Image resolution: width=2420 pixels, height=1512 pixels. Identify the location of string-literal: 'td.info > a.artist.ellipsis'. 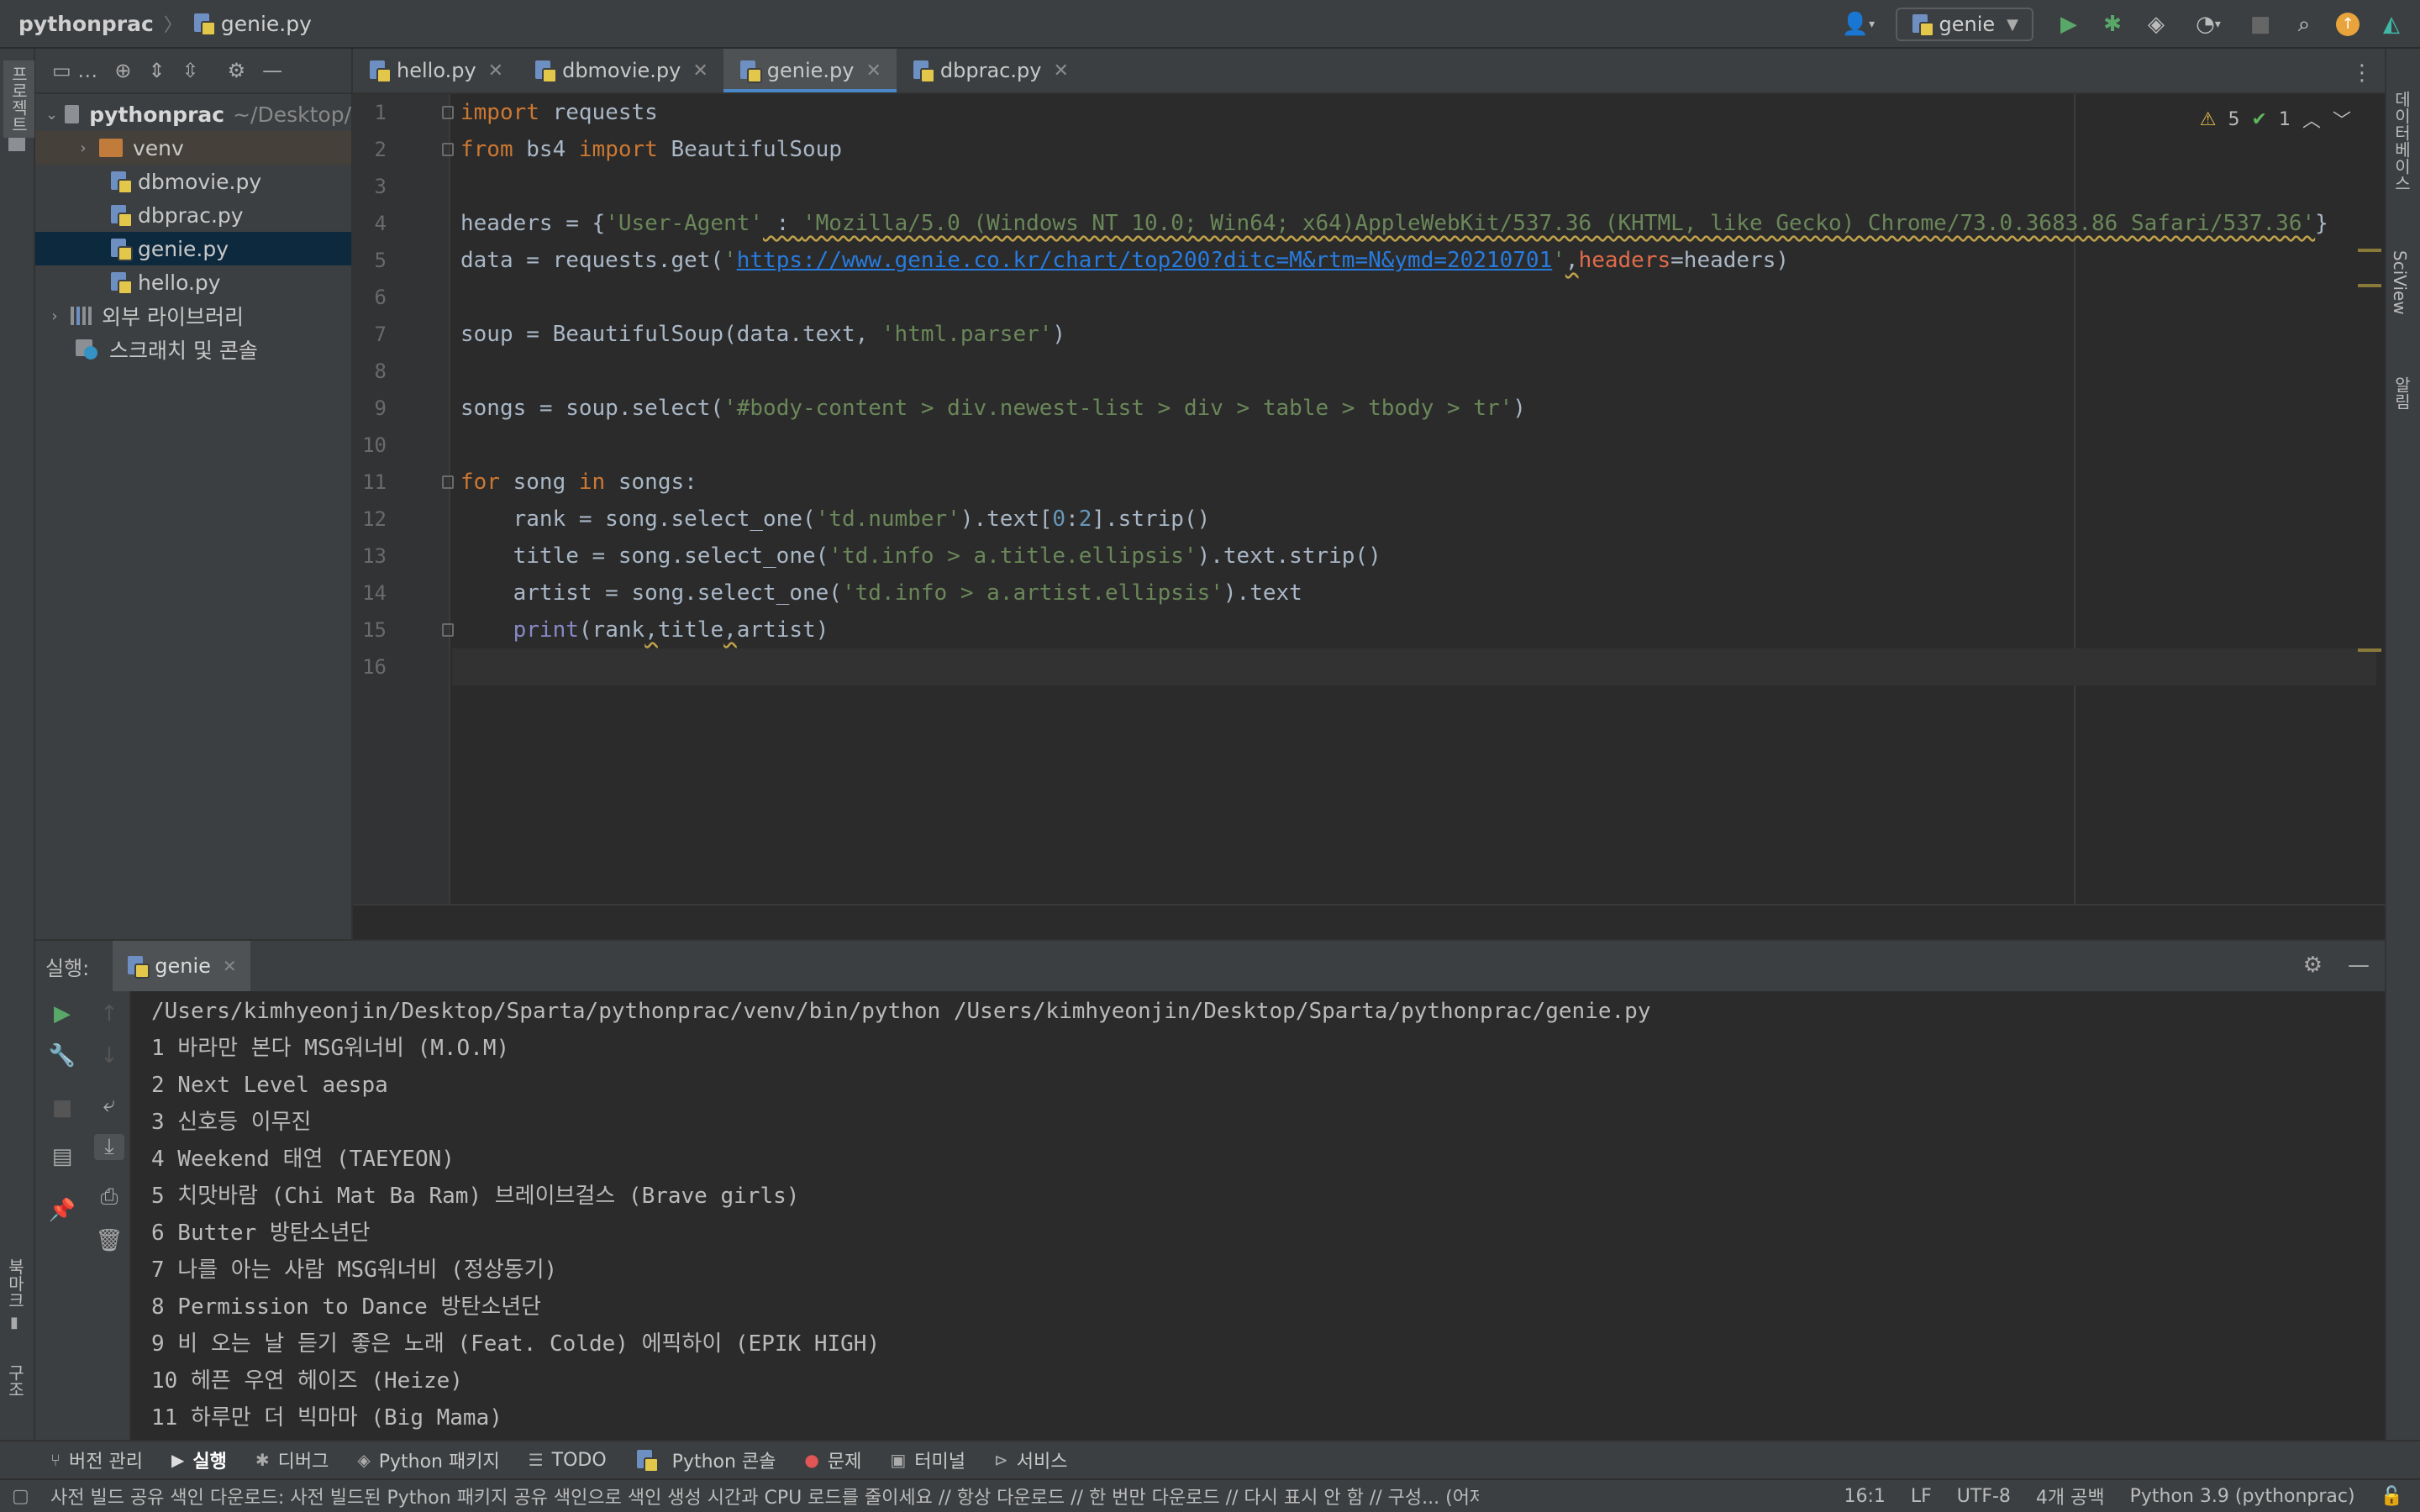
(1032, 593).